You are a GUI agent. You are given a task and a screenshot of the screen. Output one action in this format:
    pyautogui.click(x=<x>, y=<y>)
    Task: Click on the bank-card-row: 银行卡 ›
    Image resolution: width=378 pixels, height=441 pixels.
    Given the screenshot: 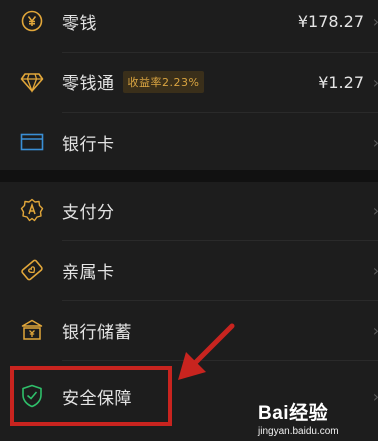 What is the action you would take?
    pyautogui.click(x=189, y=142)
    